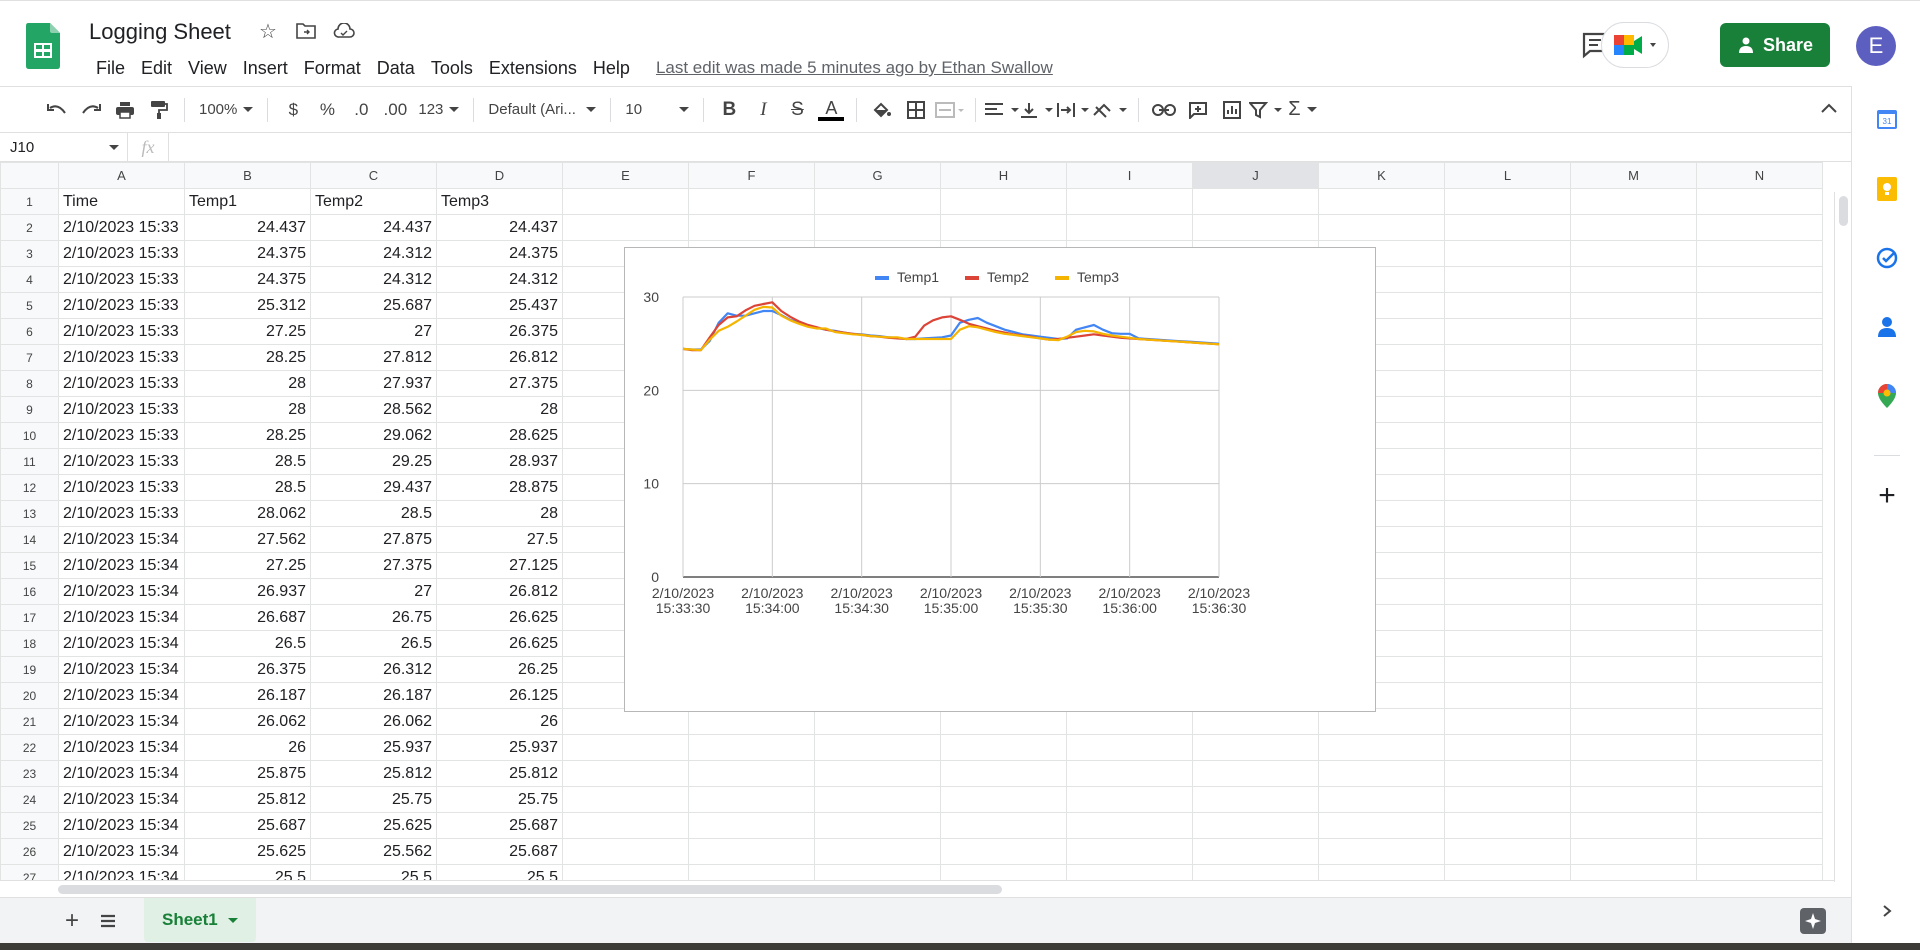 This screenshot has height=950, width=1920. I want to click on column-header-n: N, so click(1759, 175).